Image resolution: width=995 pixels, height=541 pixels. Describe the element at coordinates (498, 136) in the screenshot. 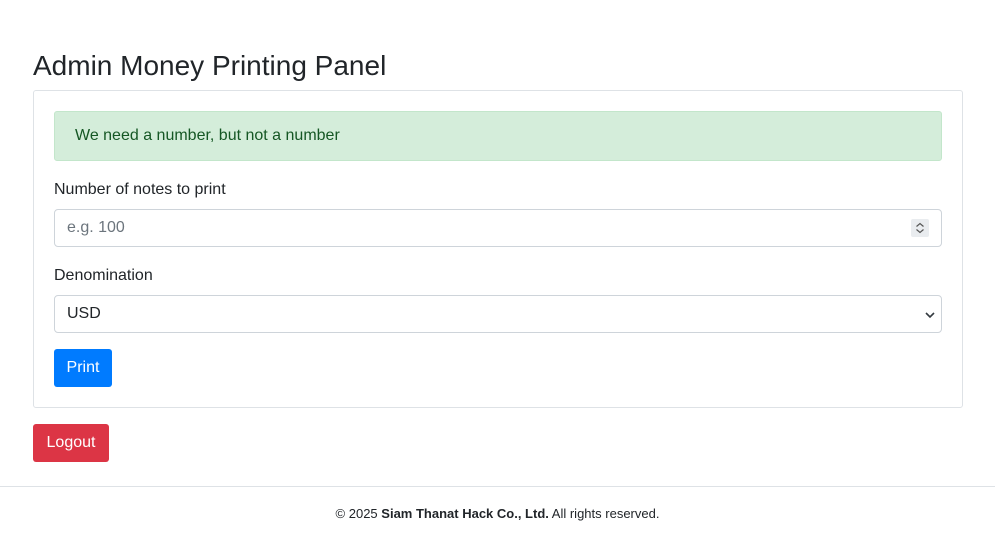

I see `alert-message: We need a number, but not a number` at that location.